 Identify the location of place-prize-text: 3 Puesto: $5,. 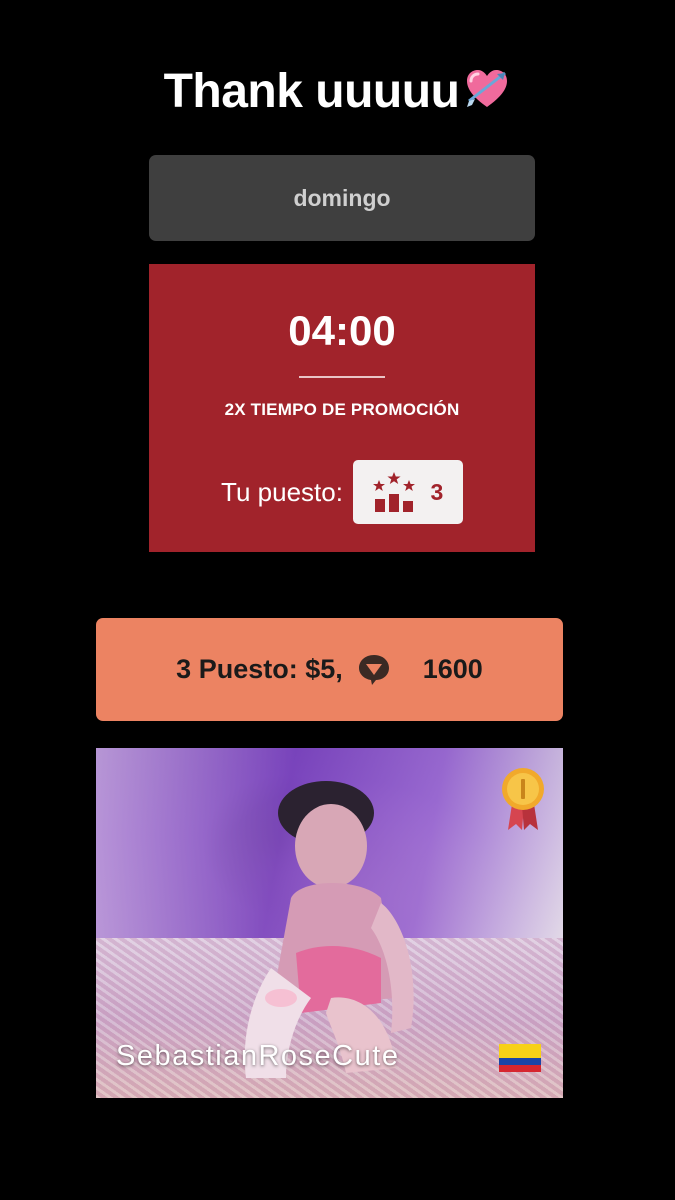
(259, 669).